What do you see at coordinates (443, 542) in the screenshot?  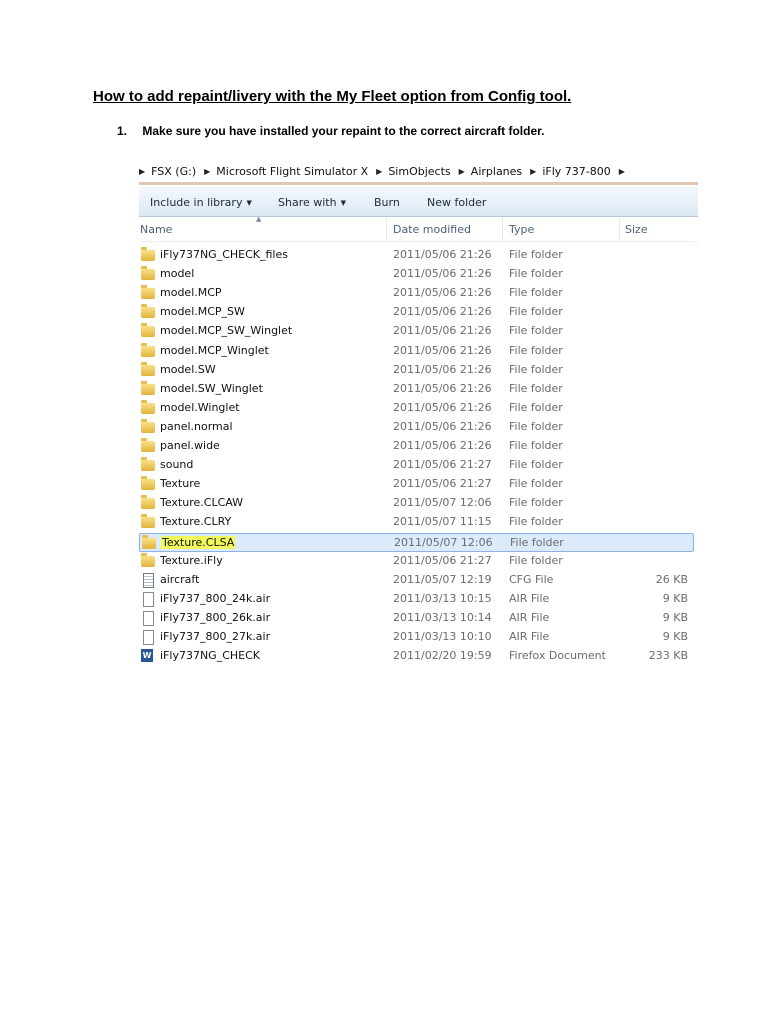 I see `file-date: 2011/05/07 12:06` at bounding box center [443, 542].